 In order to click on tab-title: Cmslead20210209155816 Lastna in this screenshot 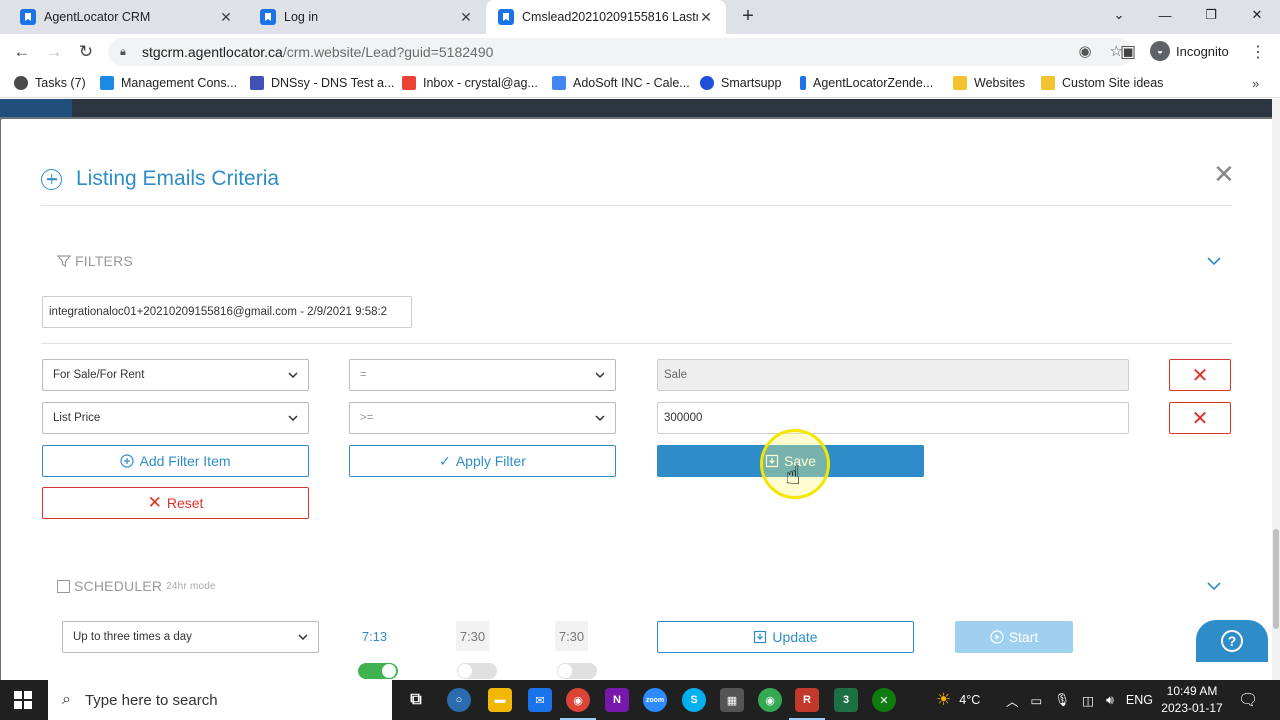, I will do `click(610, 17)`.